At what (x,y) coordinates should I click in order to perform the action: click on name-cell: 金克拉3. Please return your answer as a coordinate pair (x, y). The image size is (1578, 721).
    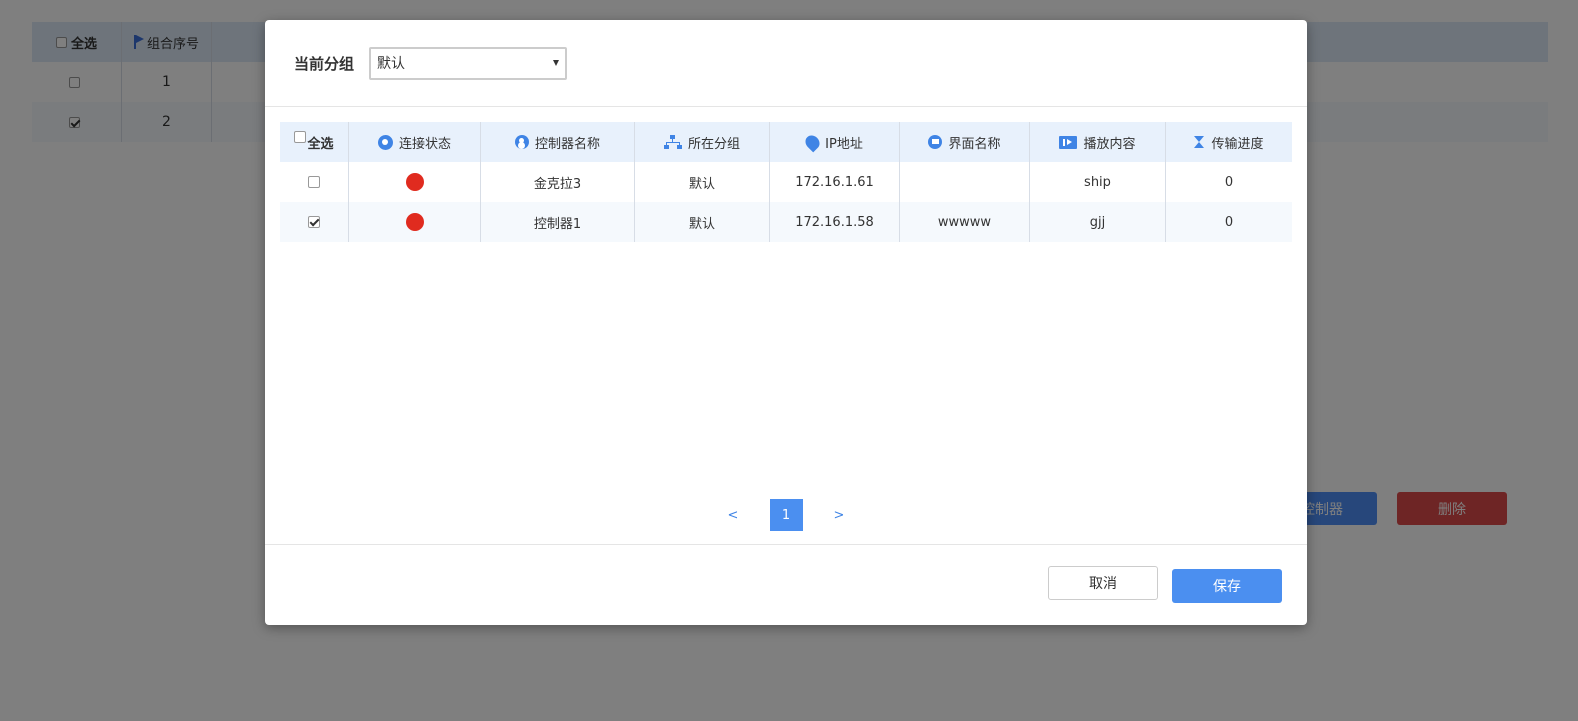
    Looking at the image, I should click on (558, 182).